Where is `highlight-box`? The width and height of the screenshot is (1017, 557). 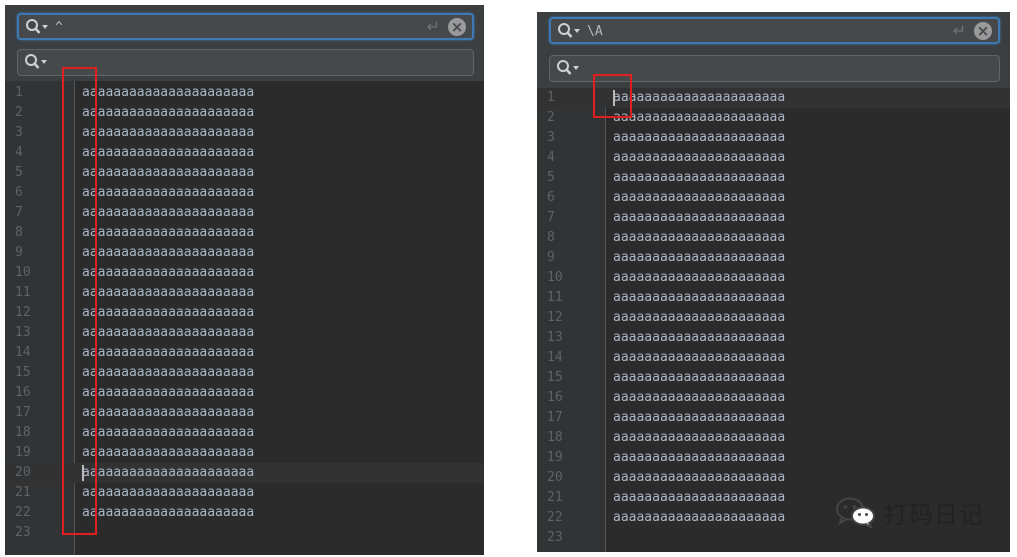
highlight-box is located at coordinates (612, 96).